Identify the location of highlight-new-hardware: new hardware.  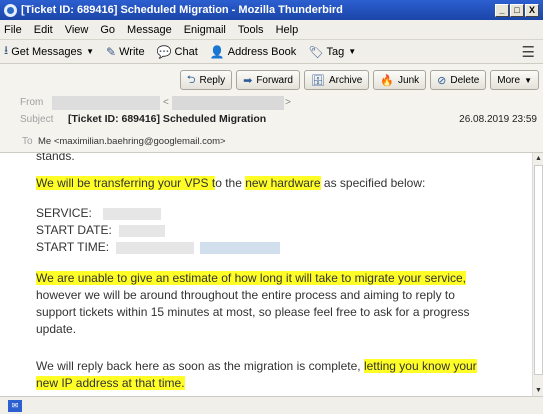
(283, 183).